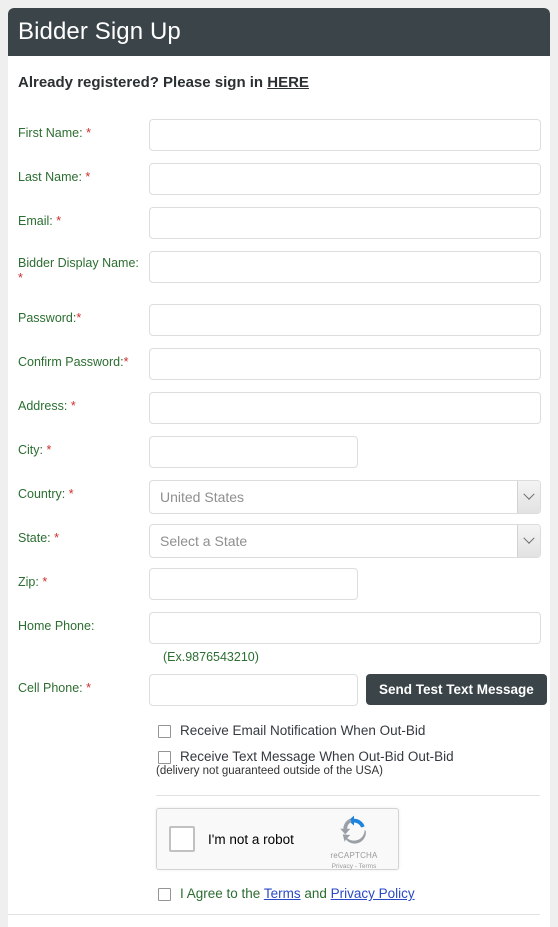 This screenshot has width=558, height=927. Describe the element at coordinates (83, 578) in the screenshot. I see `label-zip: Zip: *` at that location.